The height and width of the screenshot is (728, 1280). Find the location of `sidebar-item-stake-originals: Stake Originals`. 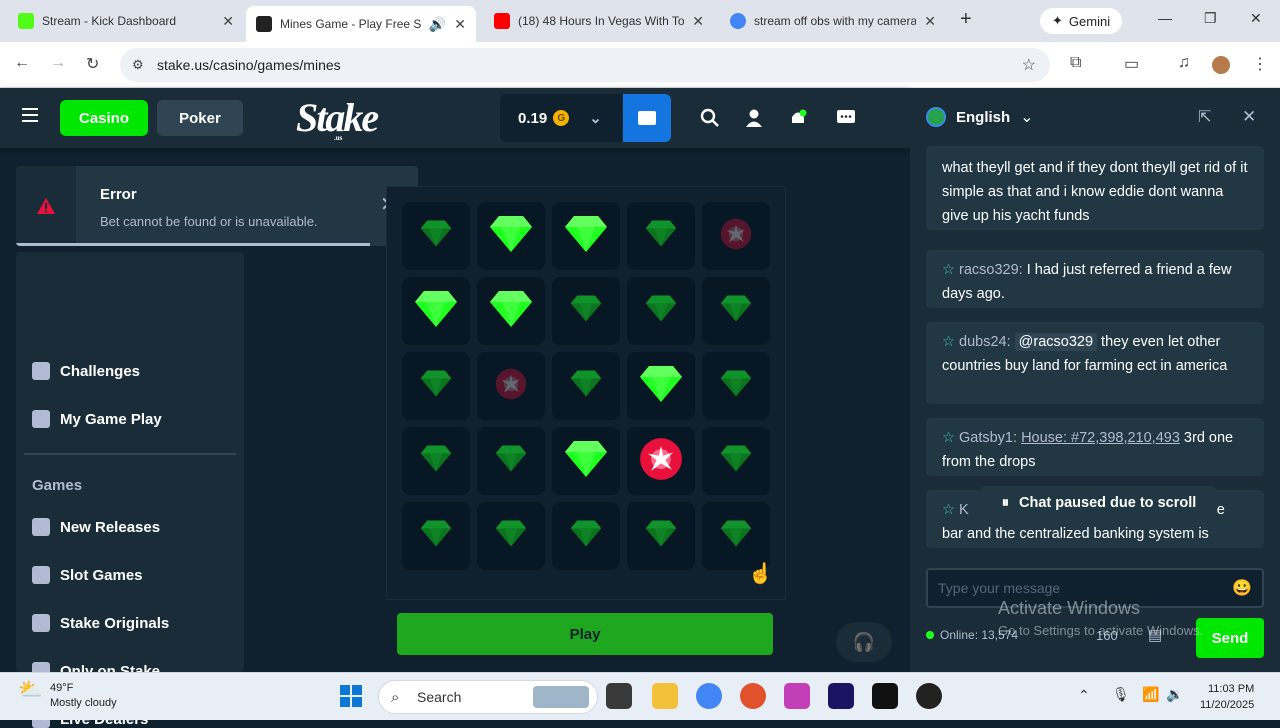

sidebar-item-stake-originals: Stake Originals is located at coordinates (100, 623).